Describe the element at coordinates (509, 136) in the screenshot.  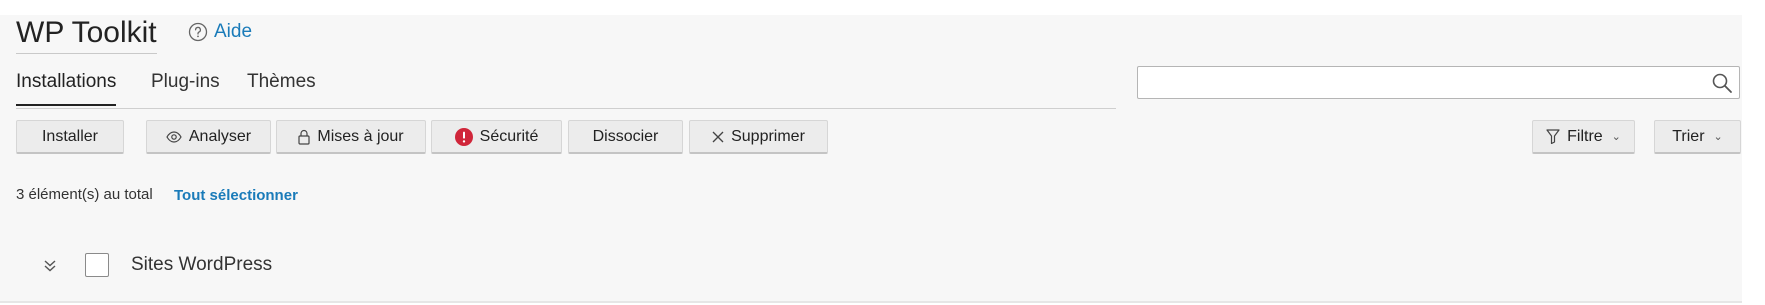
I see `security-button-label: Sécurité` at that location.